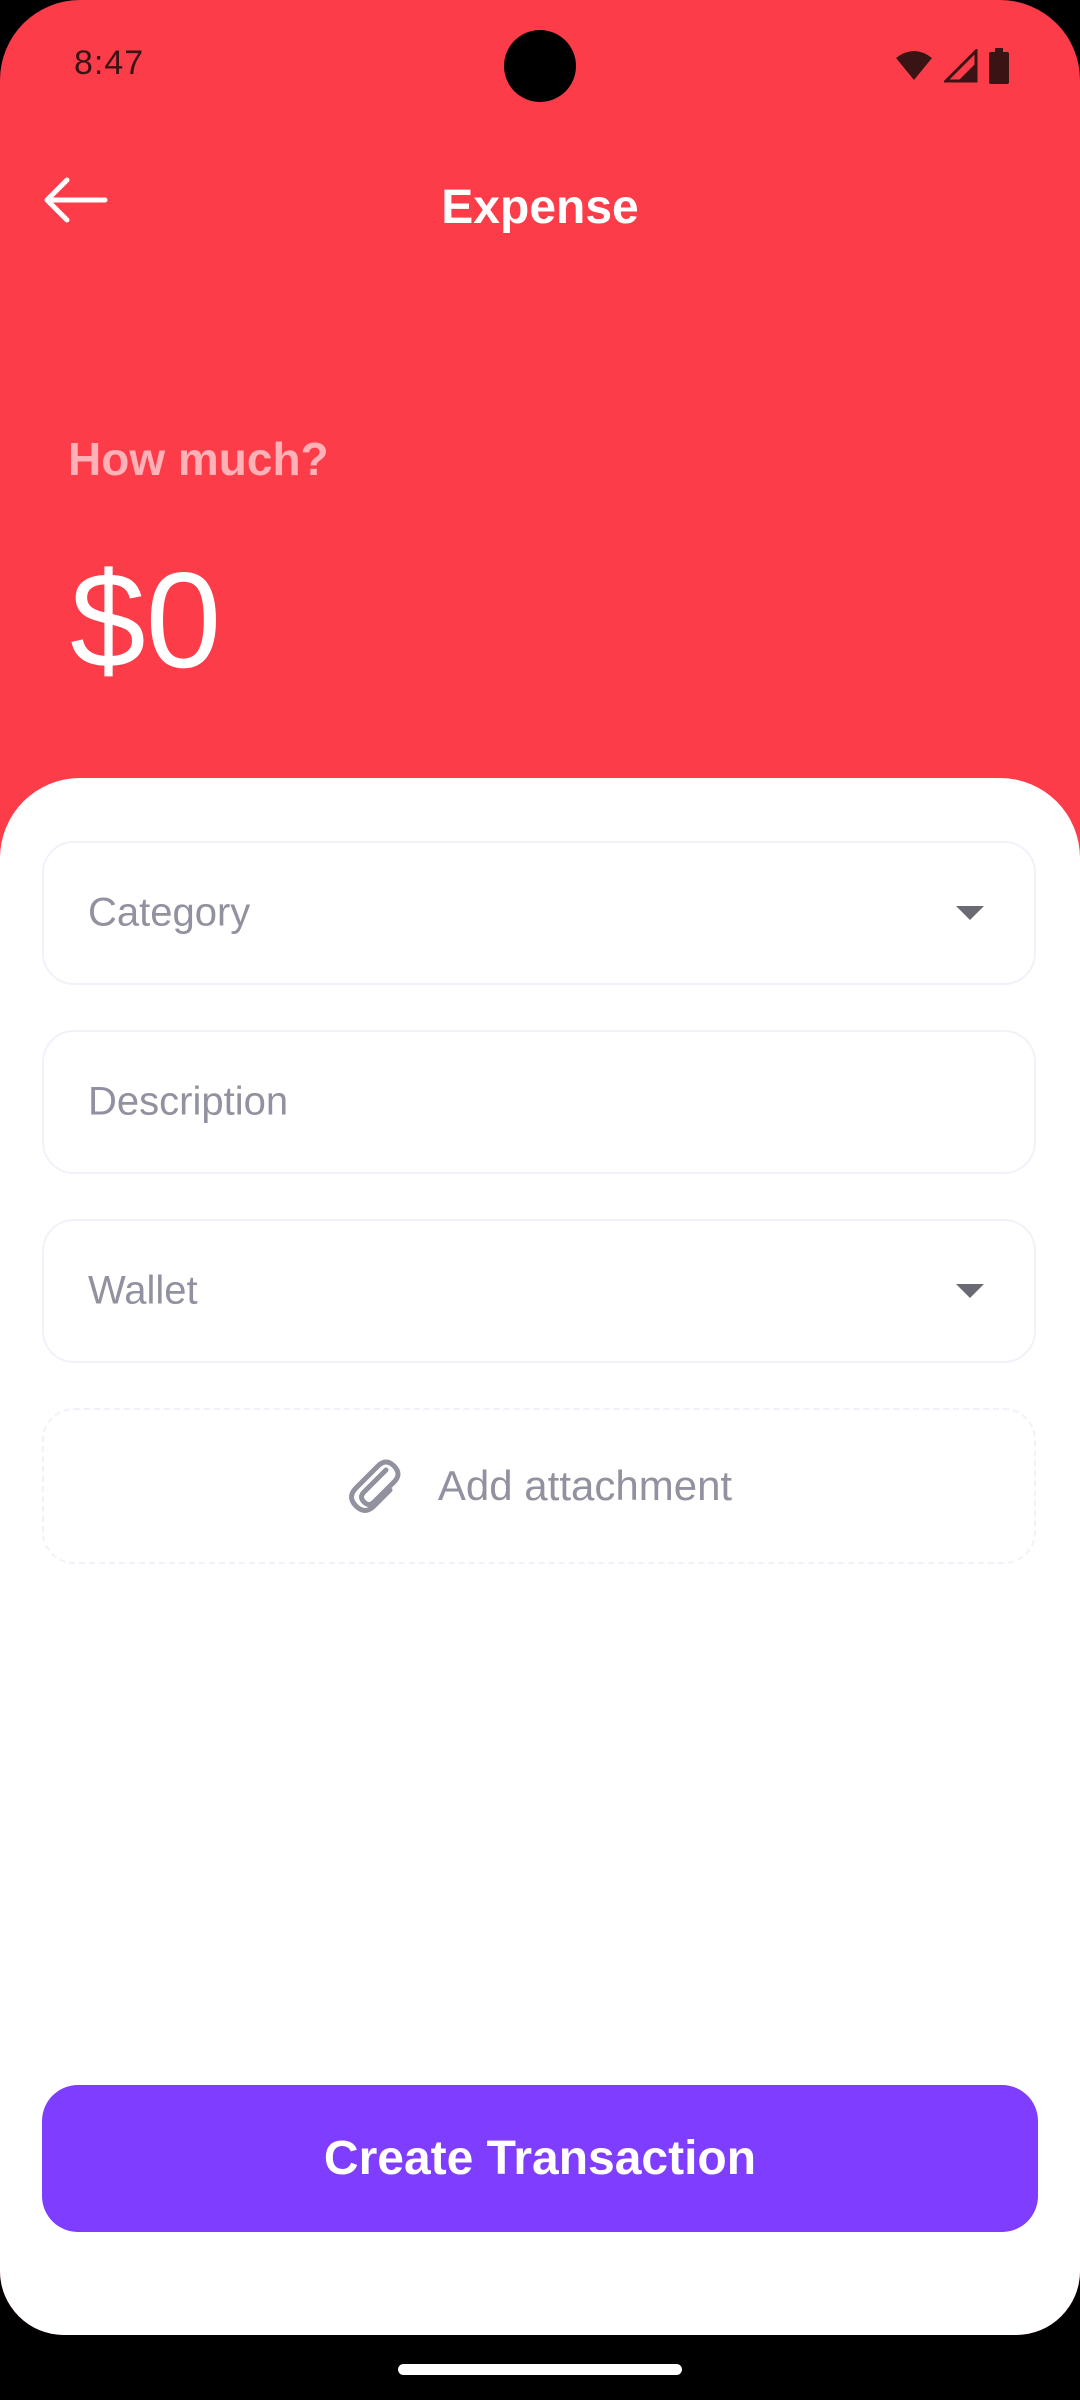 This screenshot has width=1080, height=2400. I want to click on app-bar: Expense, so click(540, 210).